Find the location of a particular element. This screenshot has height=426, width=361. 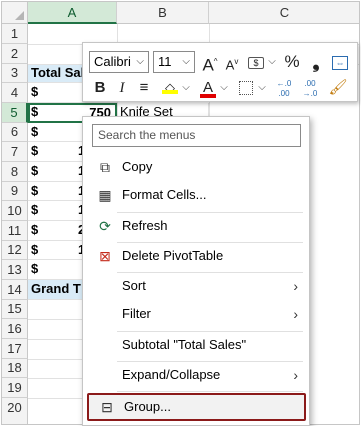

align-center-button: ≡ is located at coordinates (144, 88).